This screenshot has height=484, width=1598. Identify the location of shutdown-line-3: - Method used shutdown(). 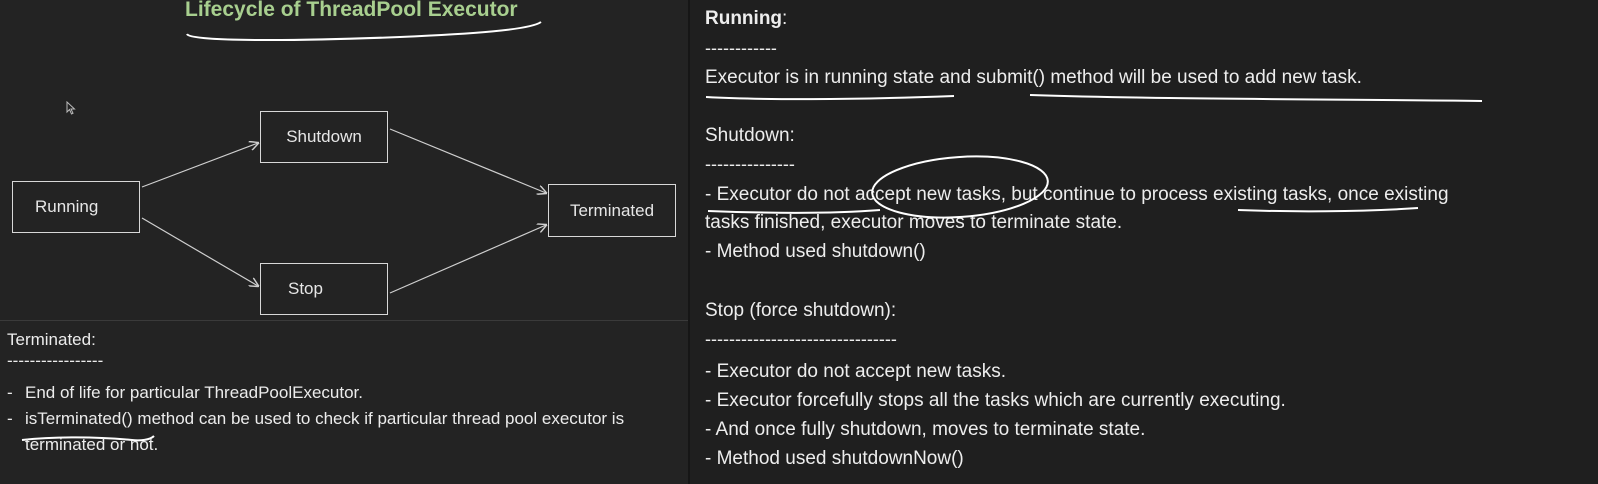
(815, 251).